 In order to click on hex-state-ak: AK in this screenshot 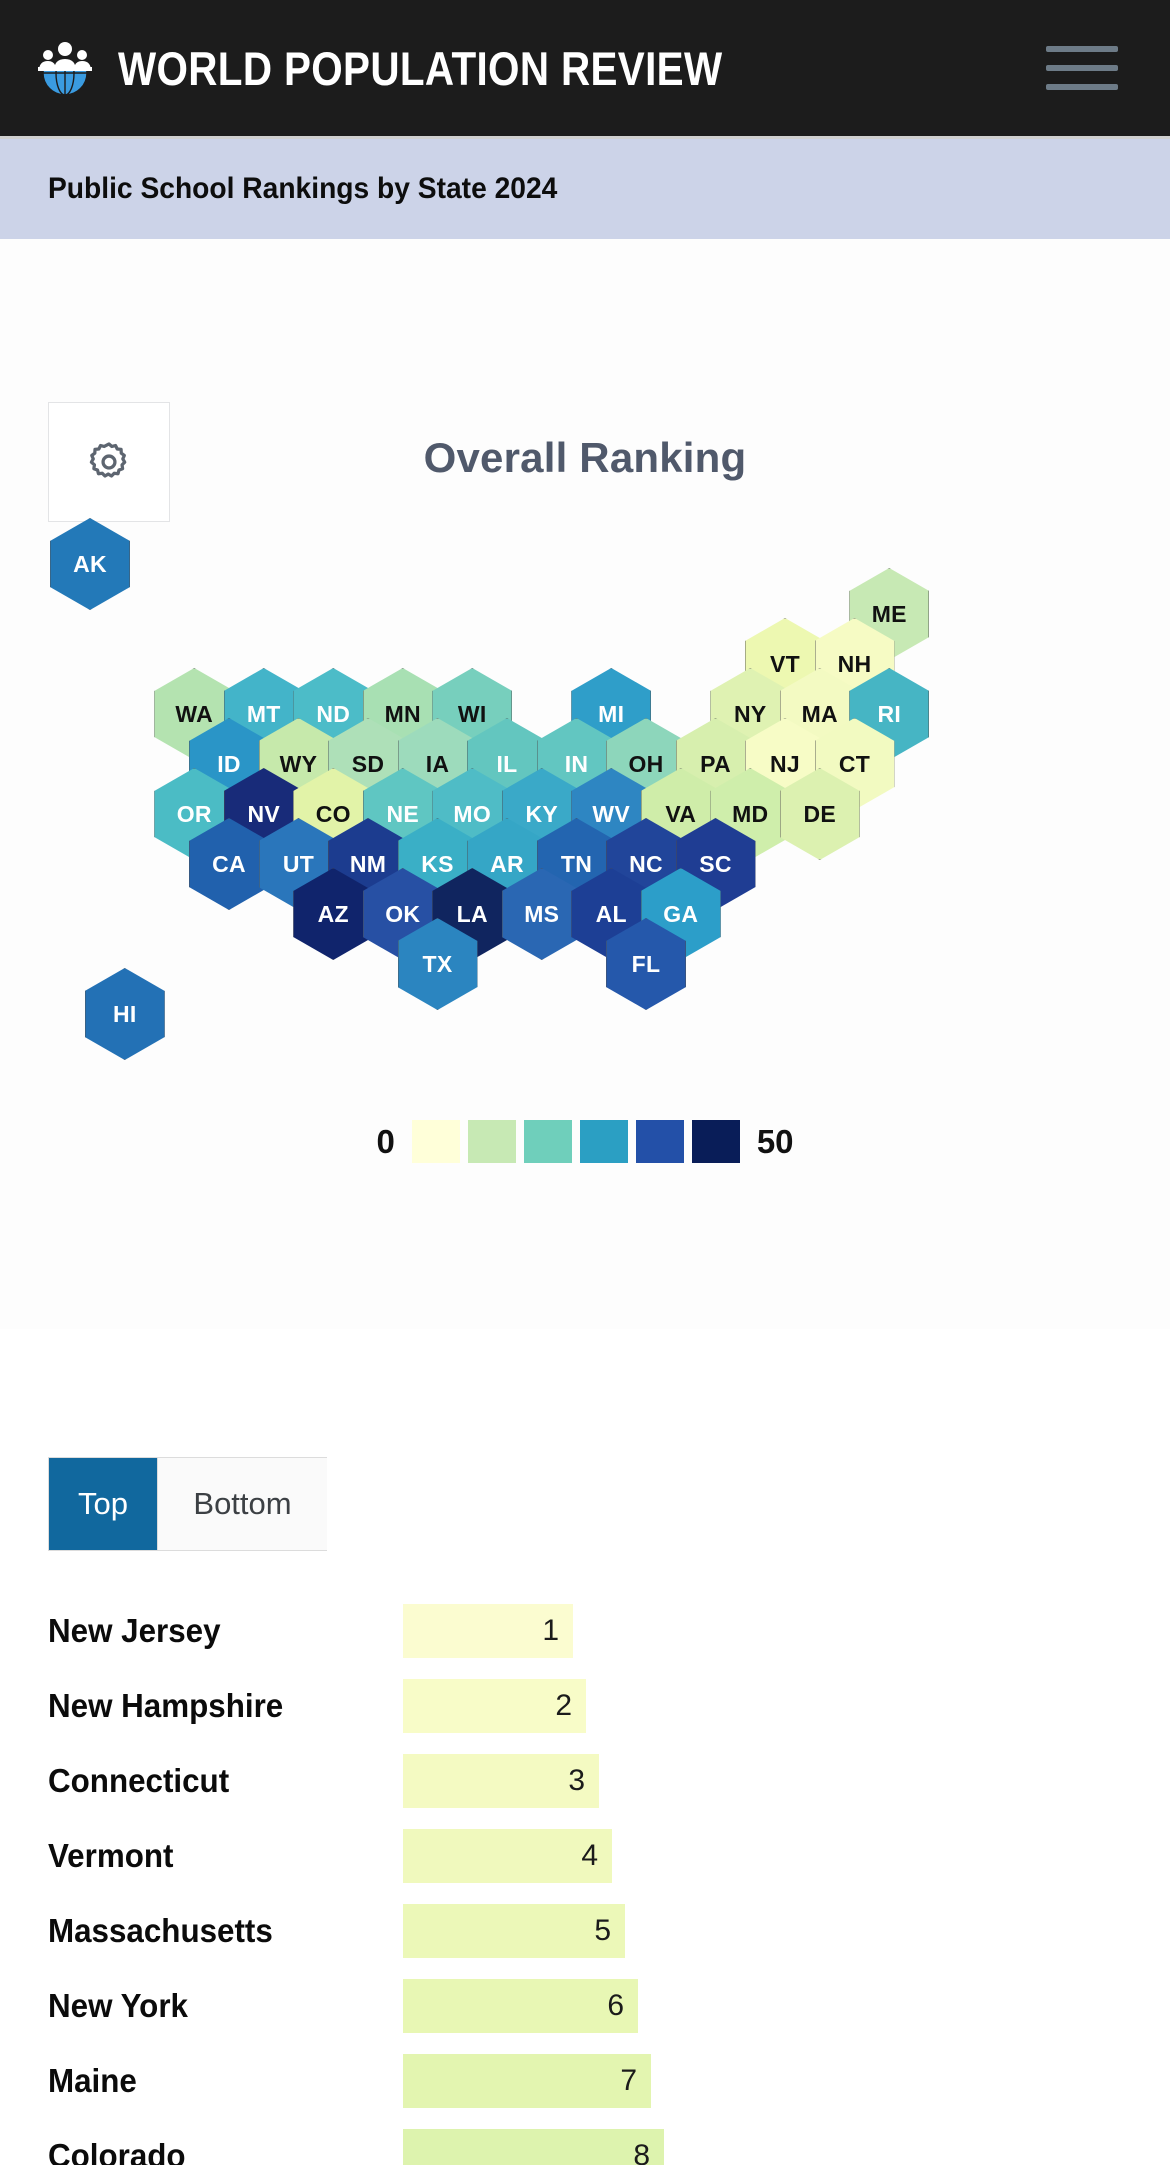, I will do `click(90, 564)`.